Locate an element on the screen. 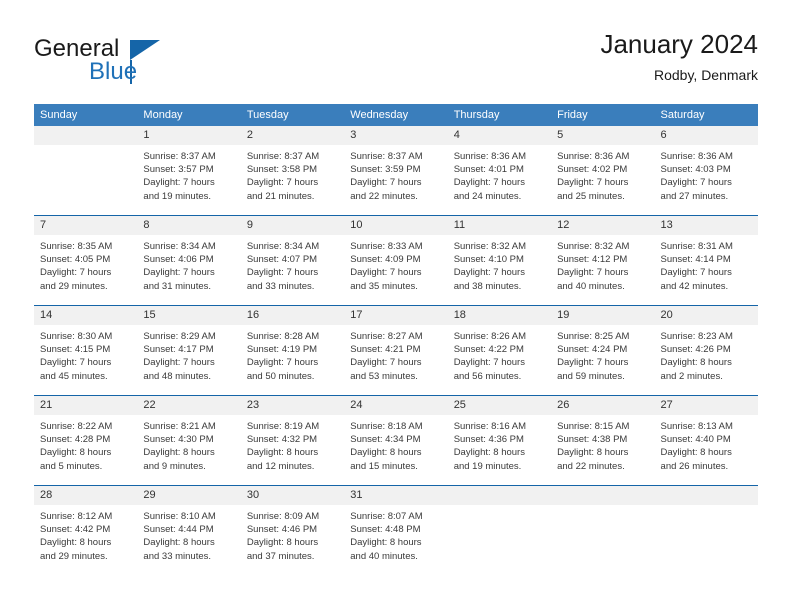 The image size is (792, 612). day-info-sunrise: Sunrise: 8:37 AM is located at coordinates (386, 156).